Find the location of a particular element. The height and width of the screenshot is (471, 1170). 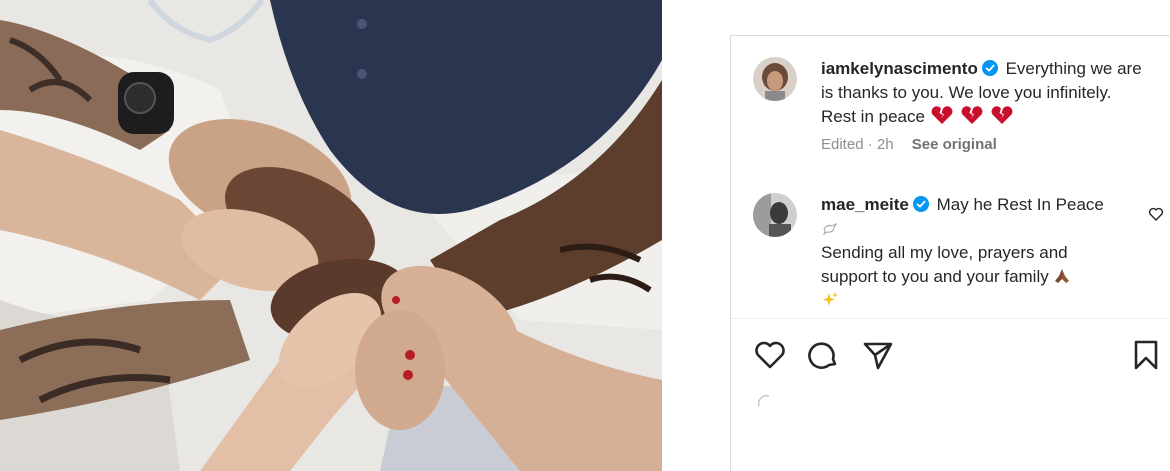

like-comment-icon is located at coordinates (1156, 214).